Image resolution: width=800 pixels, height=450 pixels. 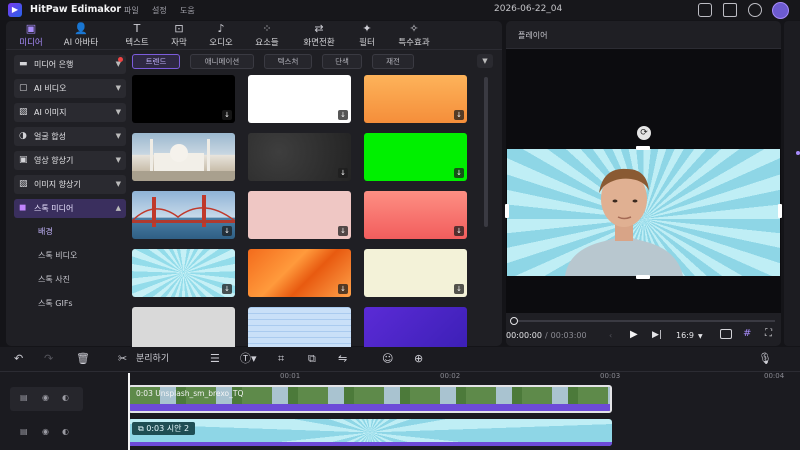 What do you see at coordinates (190, 393) in the screenshot?
I see `clip-label: 0:03 Unsplash_sm_brexo_TQ` at bounding box center [190, 393].